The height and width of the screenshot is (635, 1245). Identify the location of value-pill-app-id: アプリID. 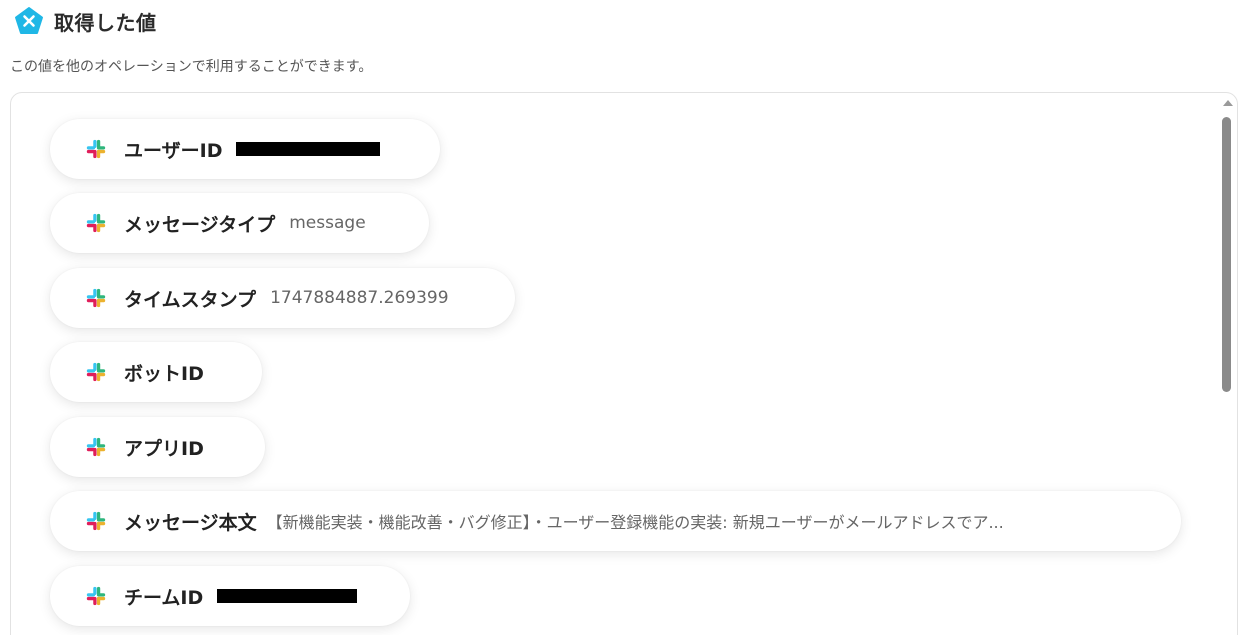
(157, 447).